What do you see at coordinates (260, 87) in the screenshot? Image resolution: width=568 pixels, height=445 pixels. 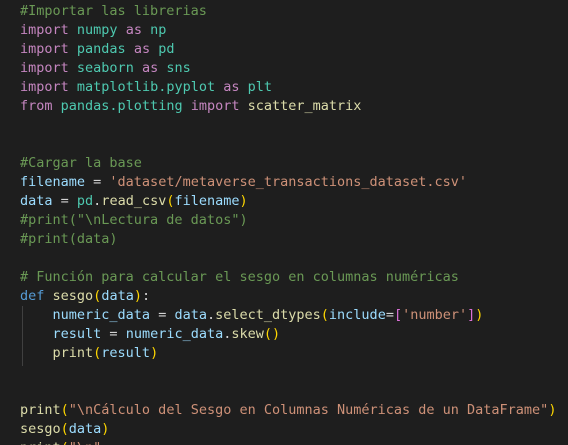 I see `code-token: plt` at bounding box center [260, 87].